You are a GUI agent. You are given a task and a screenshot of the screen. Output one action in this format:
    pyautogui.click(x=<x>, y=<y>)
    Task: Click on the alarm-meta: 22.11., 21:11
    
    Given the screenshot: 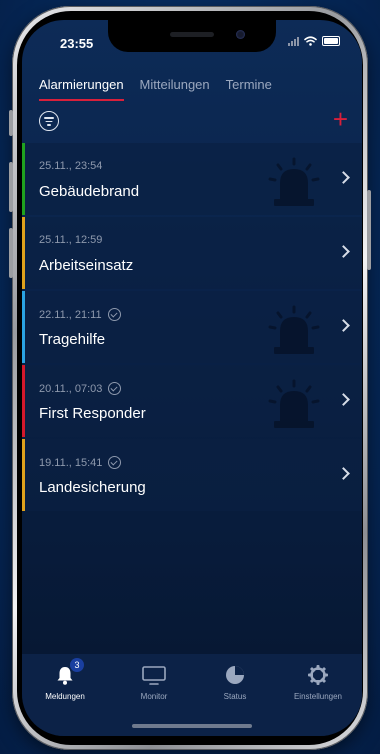 What is the action you would take?
    pyautogui.click(x=80, y=314)
    